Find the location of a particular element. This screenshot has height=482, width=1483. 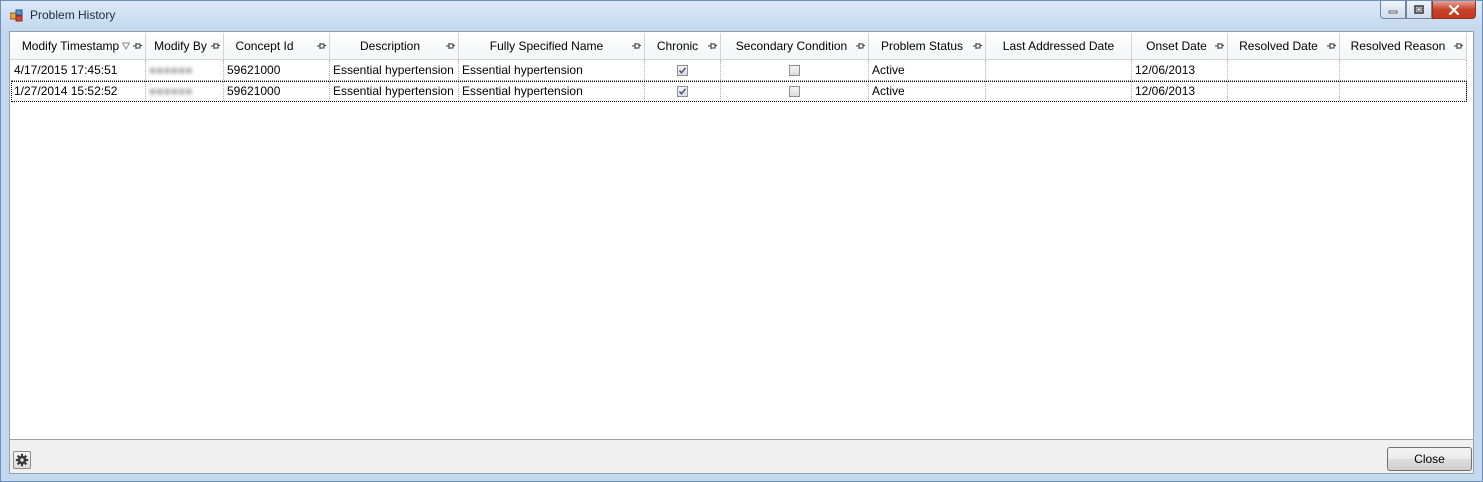

column-header-chronic: Chronic is located at coordinates (683, 46).